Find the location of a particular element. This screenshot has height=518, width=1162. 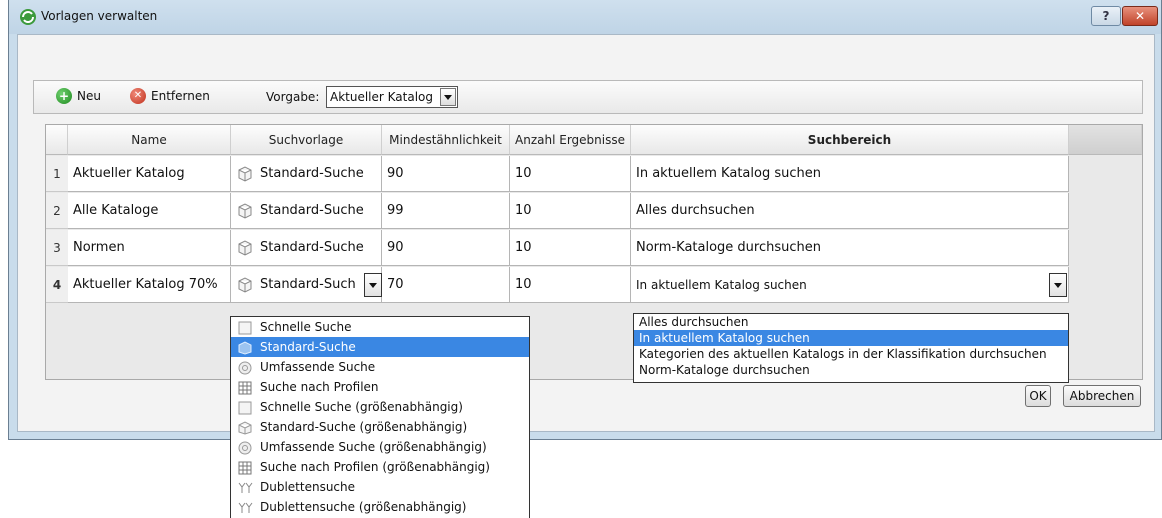

name-cell: Normen is located at coordinates (149, 248).